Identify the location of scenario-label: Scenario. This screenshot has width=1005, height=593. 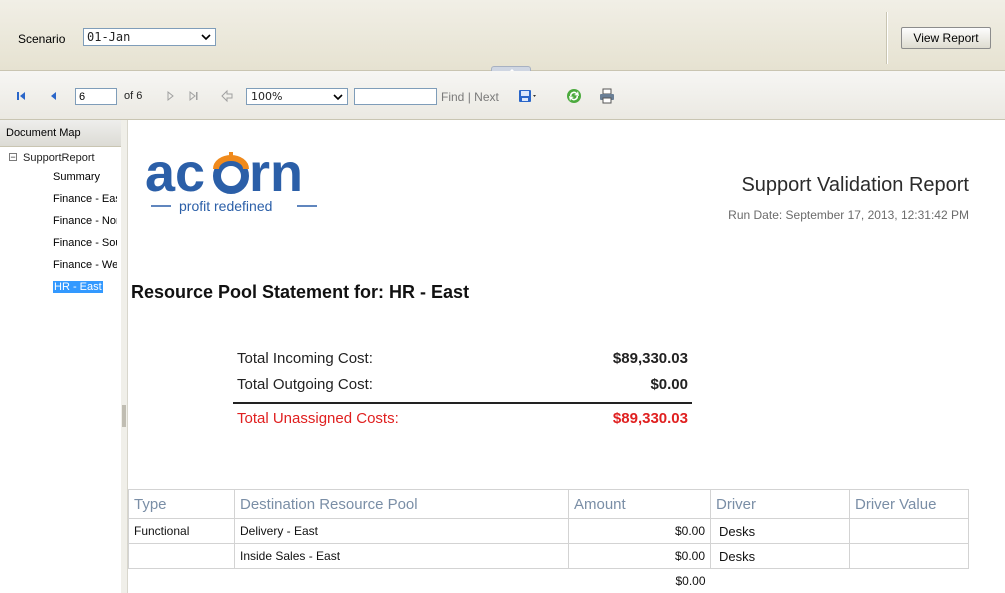
(42, 39).